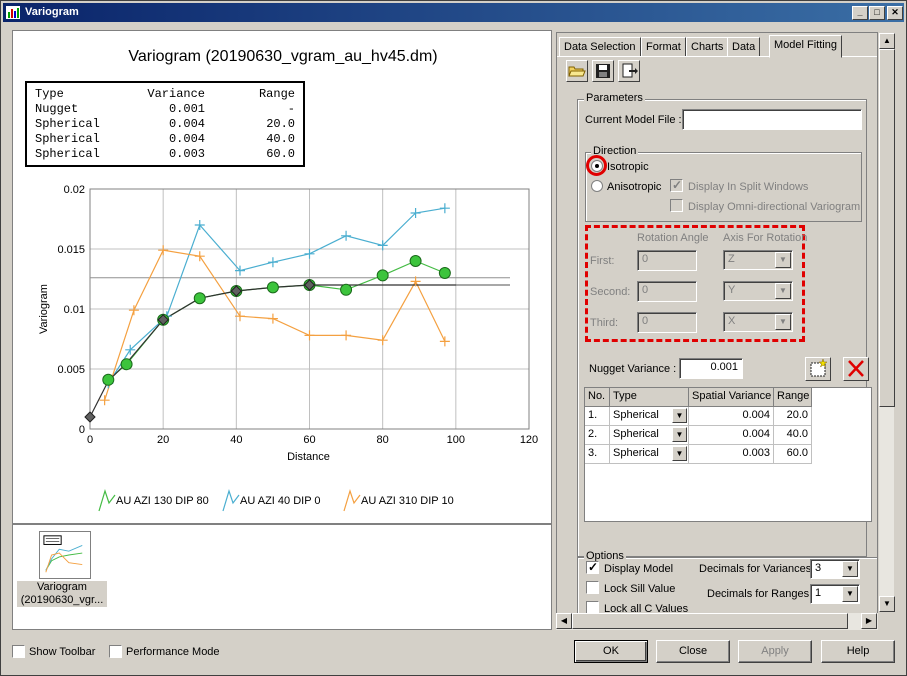  Describe the element at coordinates (731, 454) in the screenshot. I see `grid-spatial-variance: 0.003` at that location.